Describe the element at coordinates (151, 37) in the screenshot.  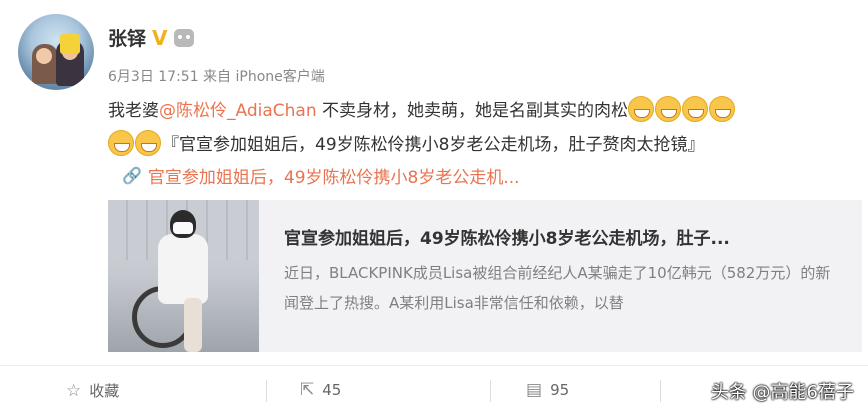
I see `author-header: 张铎 V` at that location.